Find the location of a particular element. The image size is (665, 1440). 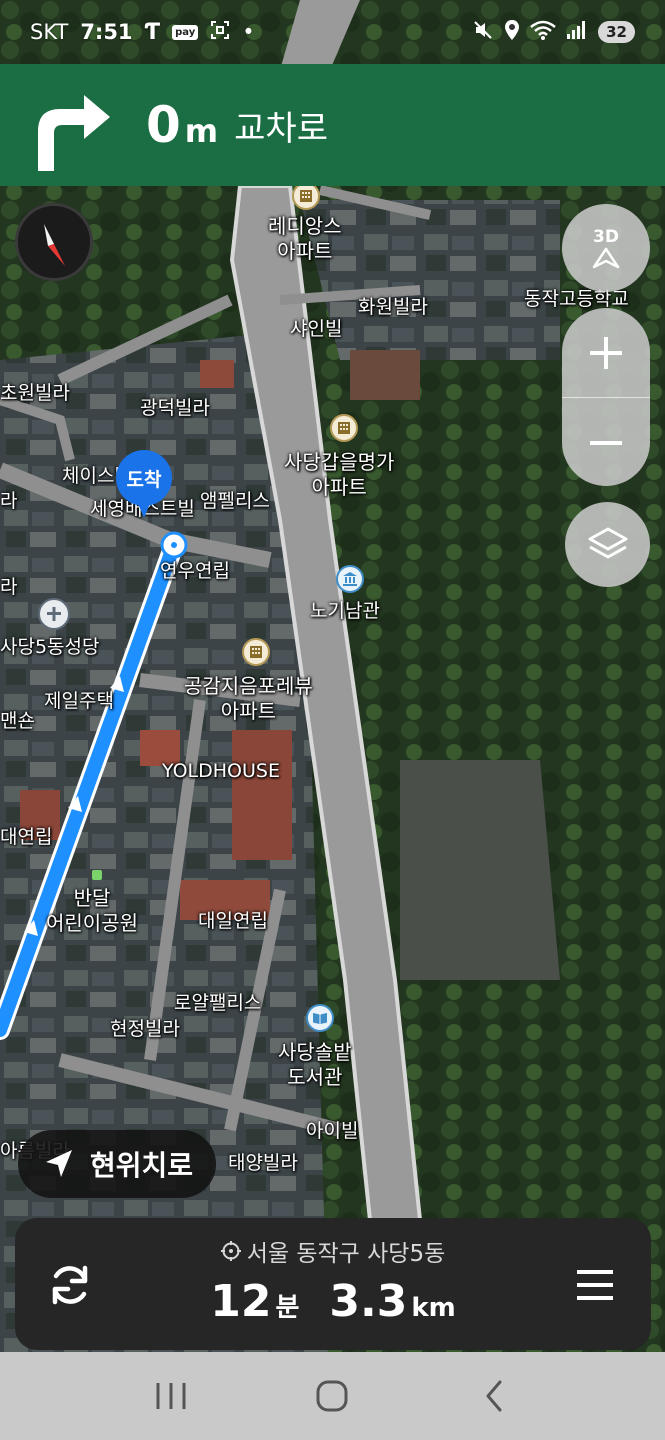

zoom-in-button is located at coordinates (606, 352).